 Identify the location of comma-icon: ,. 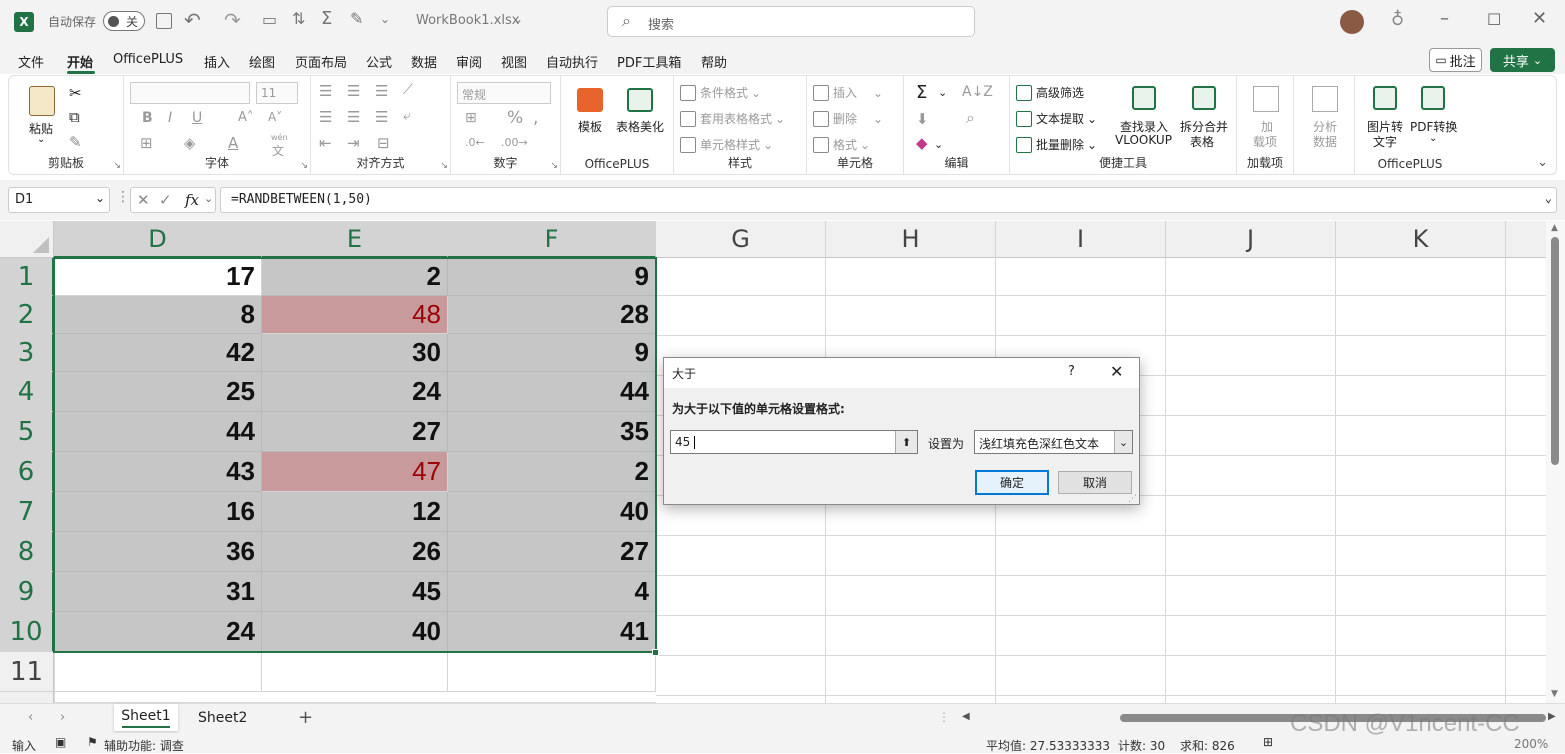
(535, 118).